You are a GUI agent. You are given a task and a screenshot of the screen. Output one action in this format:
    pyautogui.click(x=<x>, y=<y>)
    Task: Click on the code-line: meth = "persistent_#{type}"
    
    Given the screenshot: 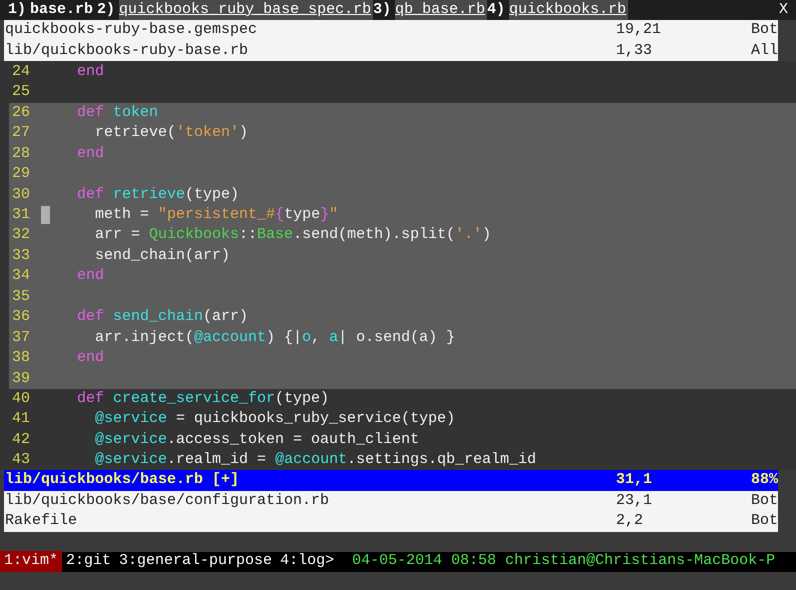 What is the action you would take?
    pyautogui.click(x=216, y=215)
    